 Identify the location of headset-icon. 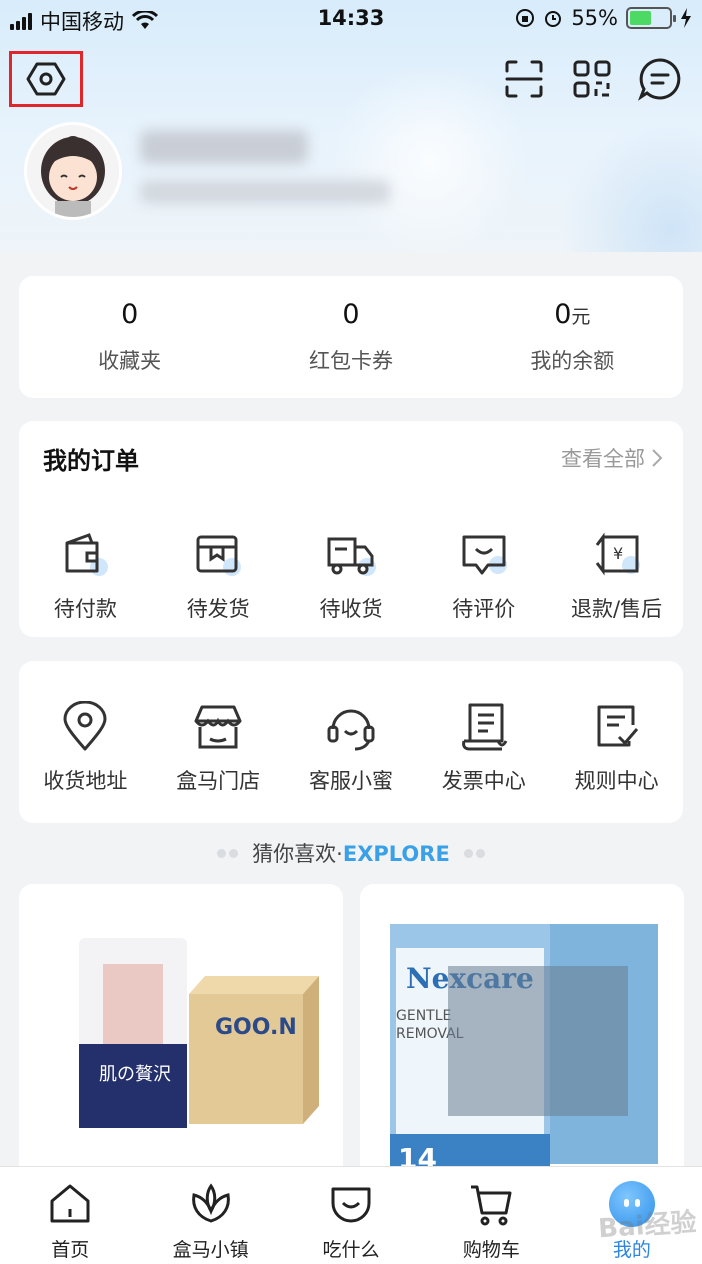
(351, 730).